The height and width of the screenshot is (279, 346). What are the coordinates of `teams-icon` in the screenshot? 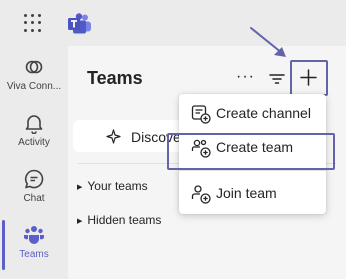 It's located at (34, 235).